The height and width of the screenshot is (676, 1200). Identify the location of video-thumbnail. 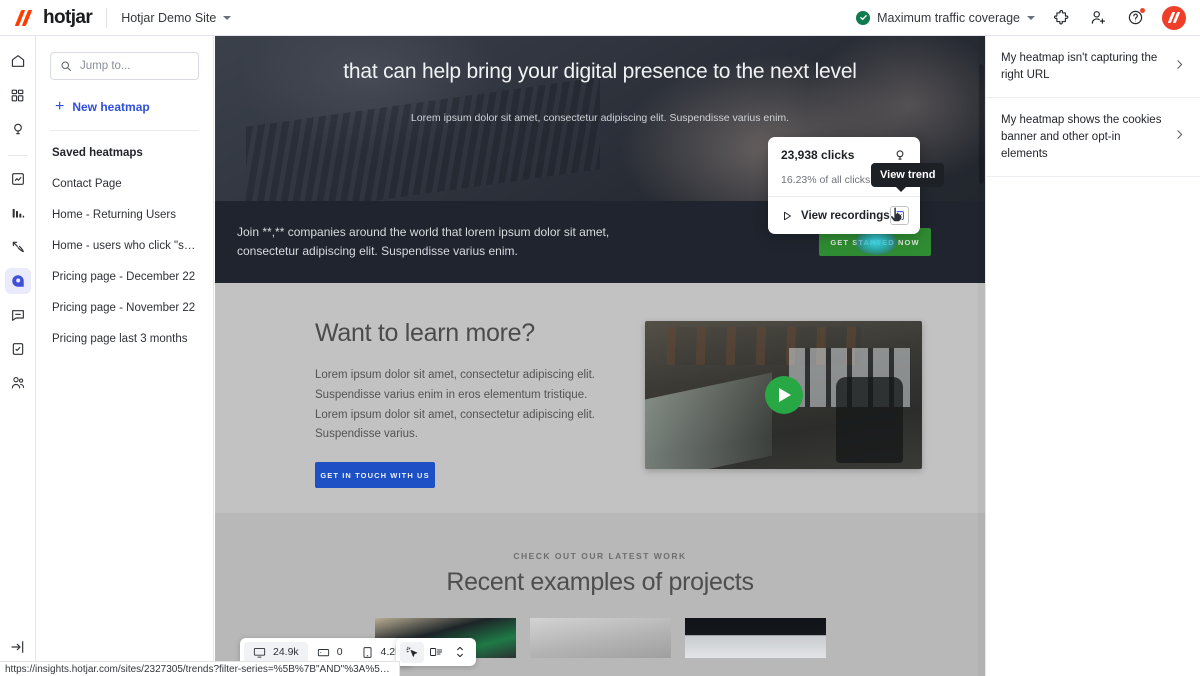
(783, 395).